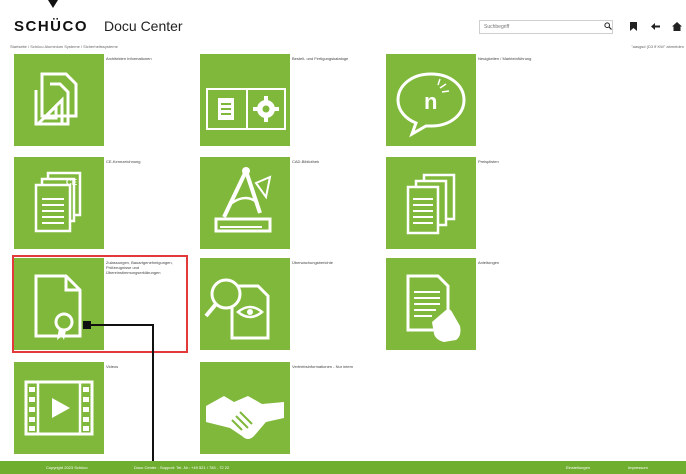 This screenshot has width=686, height=474. I want to click on document-triangle-icon, so click(56, 99).